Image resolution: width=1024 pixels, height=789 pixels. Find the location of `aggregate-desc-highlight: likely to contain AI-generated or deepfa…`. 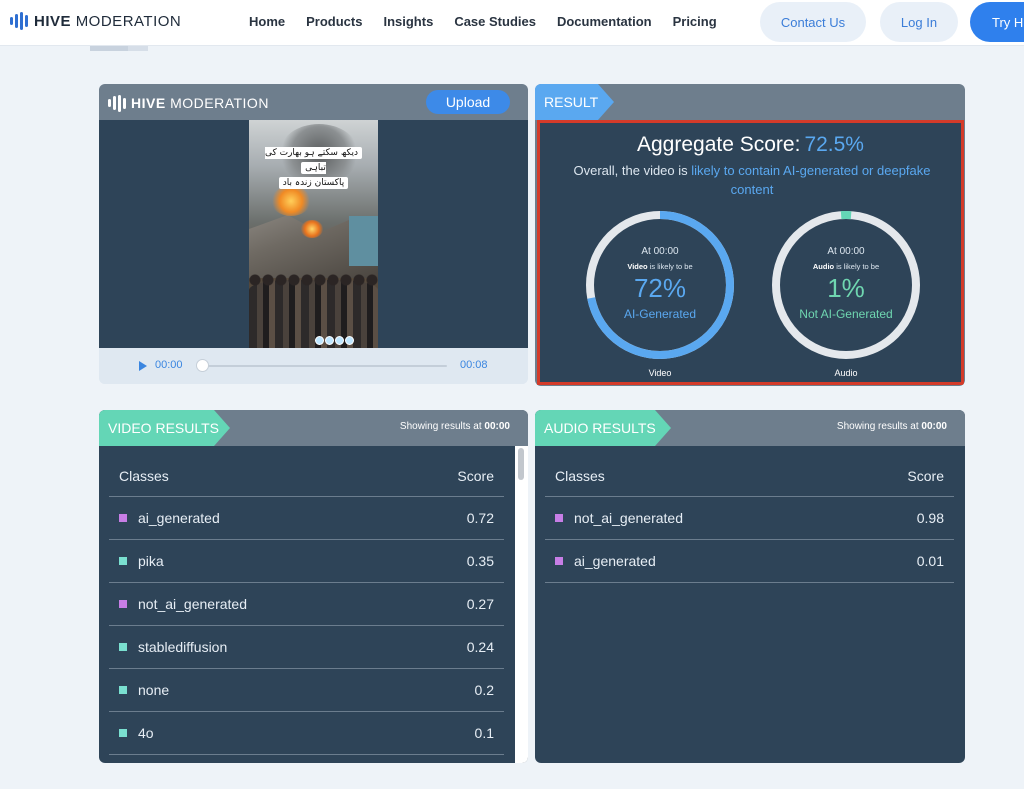

aggregate-desc-highlight: likely to contain AI-generated or deepfa… is located at coordinates (811, 180).